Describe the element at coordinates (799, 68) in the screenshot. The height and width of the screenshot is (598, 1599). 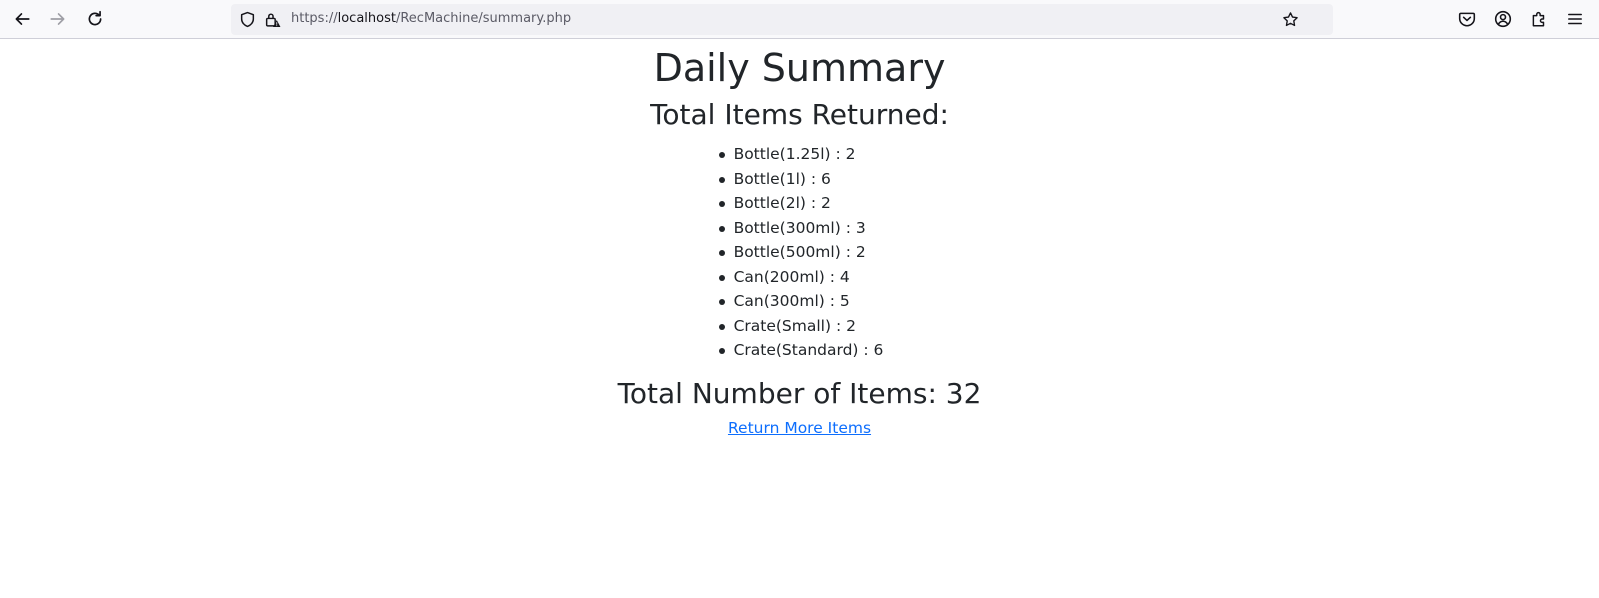
I see `page-title: Daily Summary` at that location.